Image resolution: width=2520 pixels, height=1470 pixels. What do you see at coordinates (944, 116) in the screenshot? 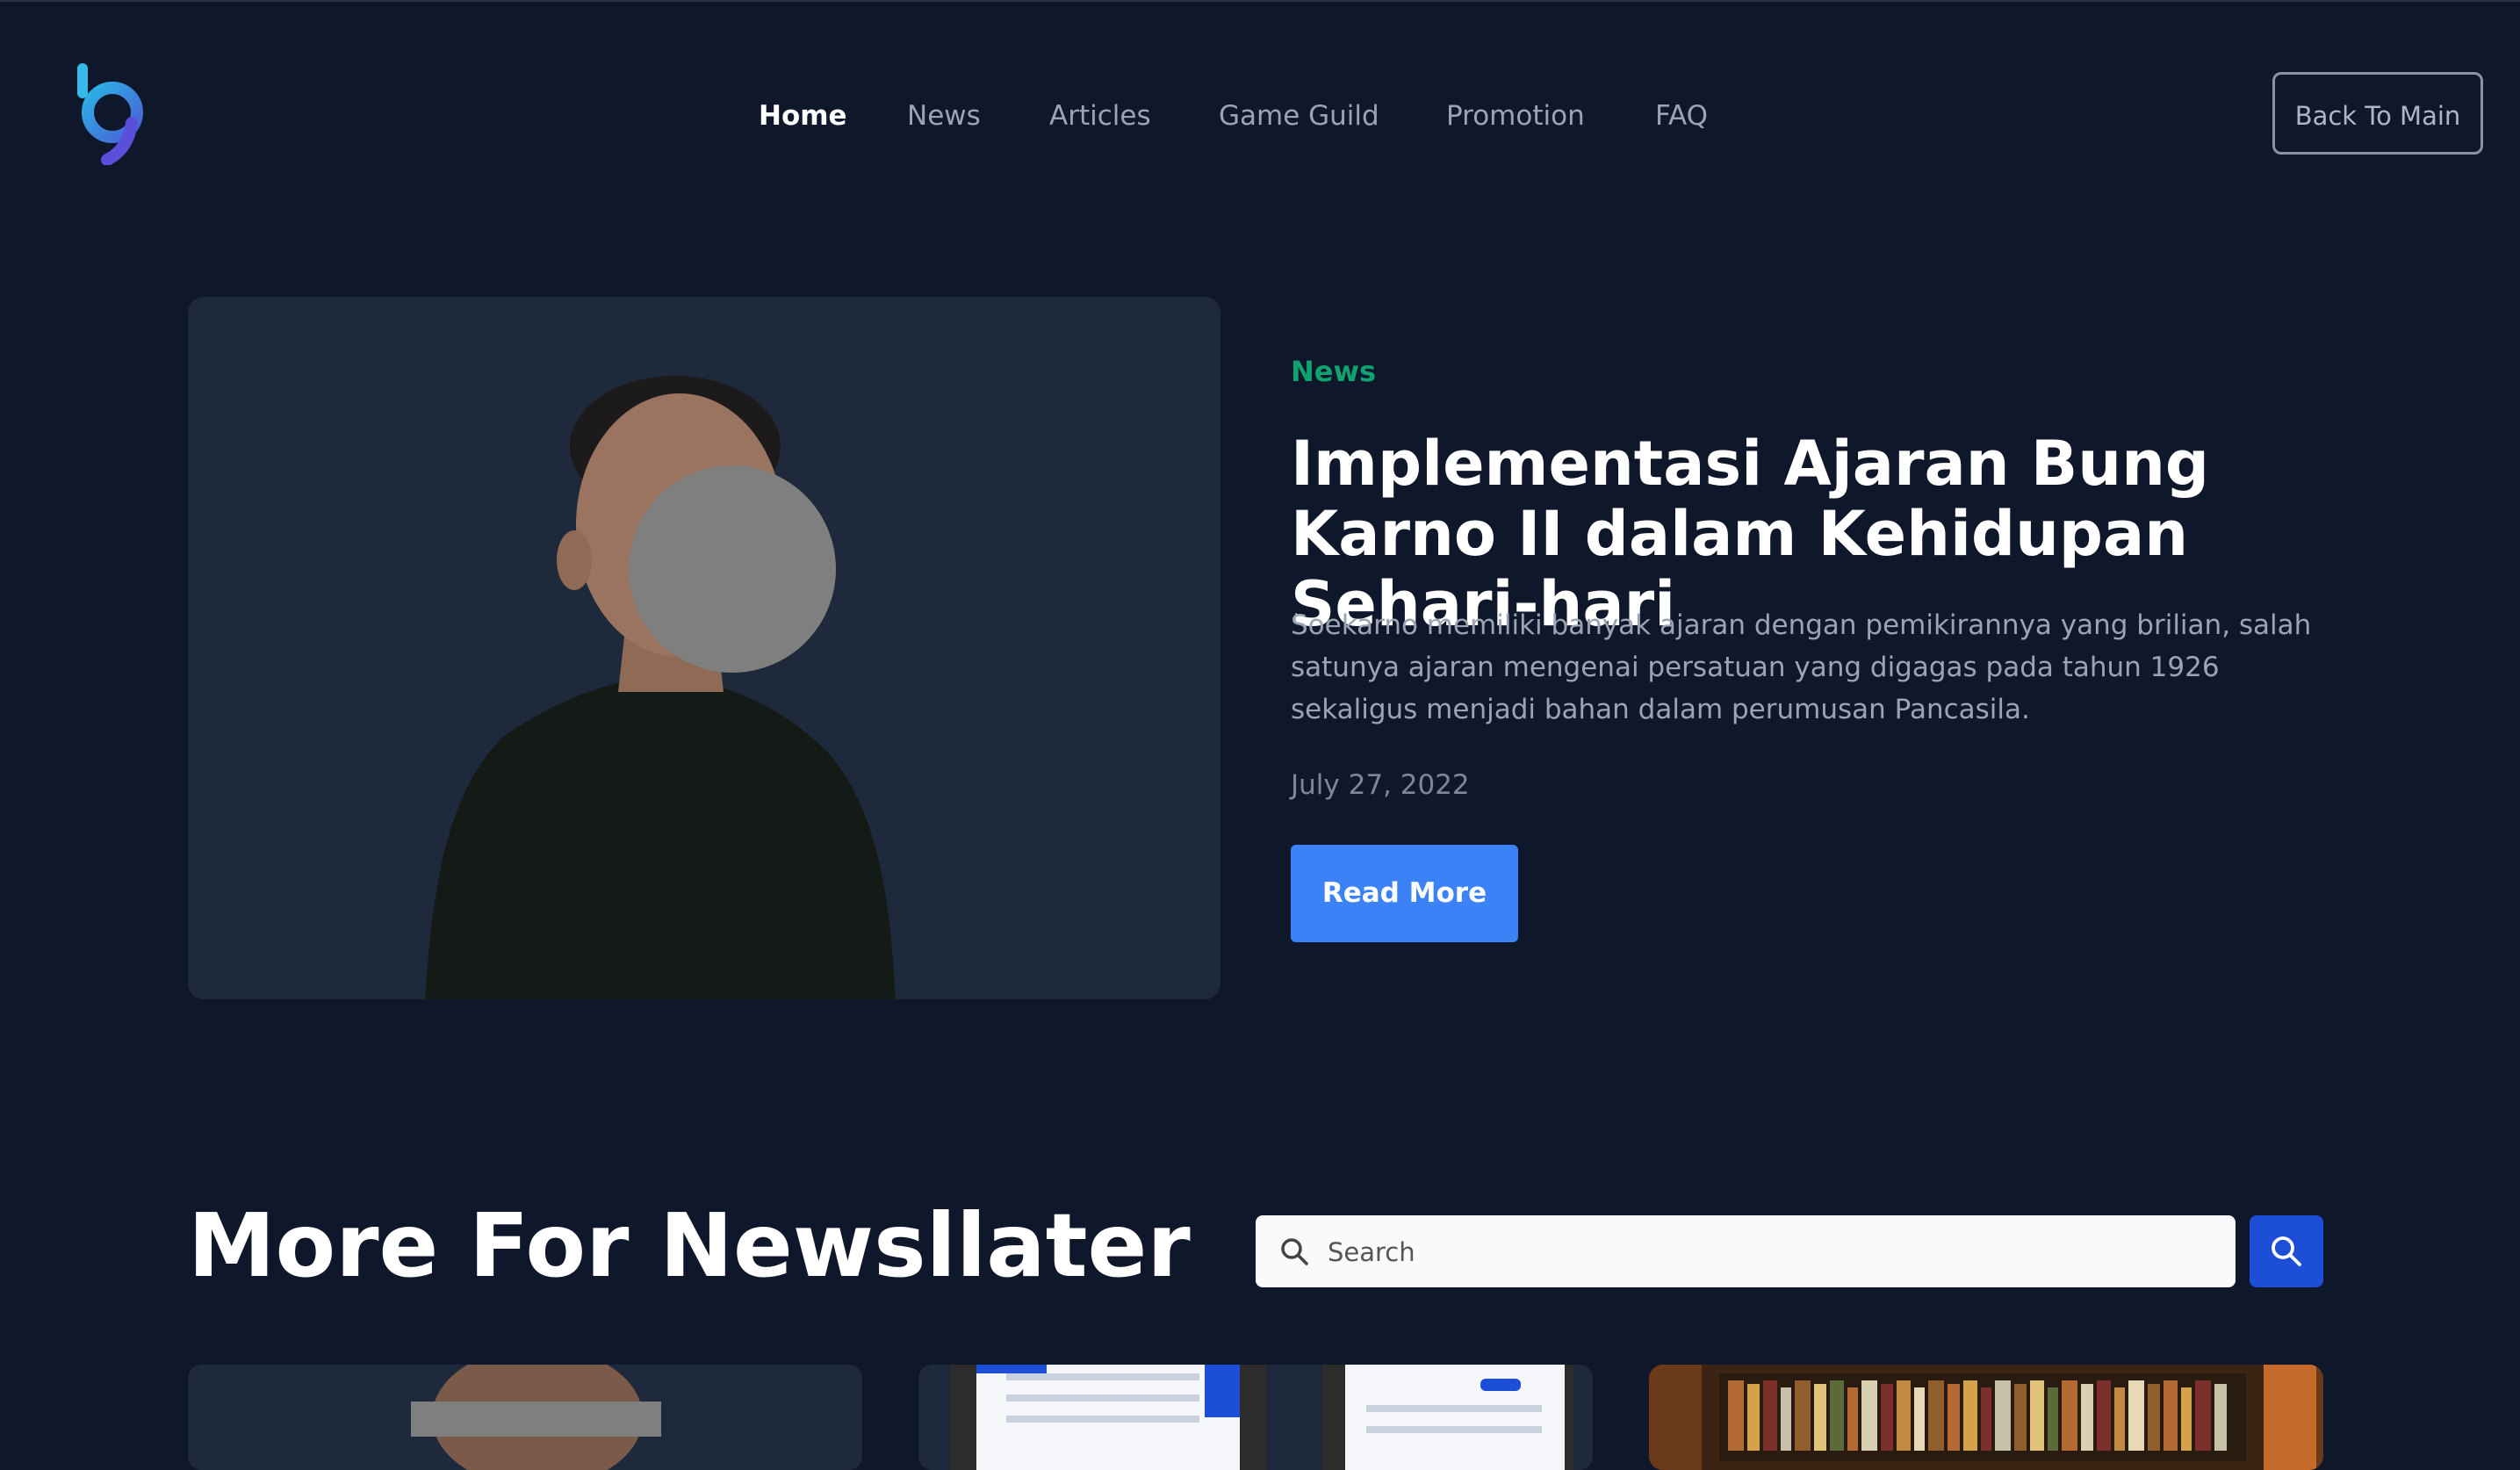
I see `nav-item-news: News` at bounding box center [944, 116].